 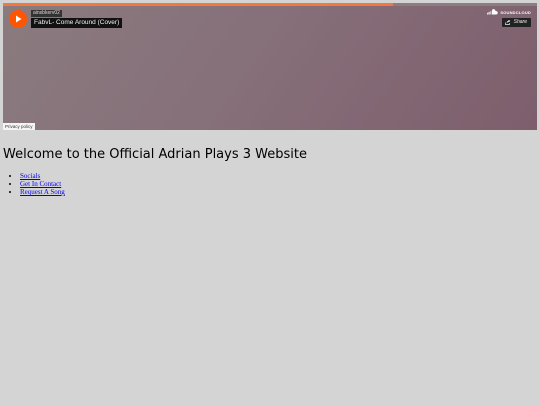 I want to click on progress-fill, so click(x=198, y=4).